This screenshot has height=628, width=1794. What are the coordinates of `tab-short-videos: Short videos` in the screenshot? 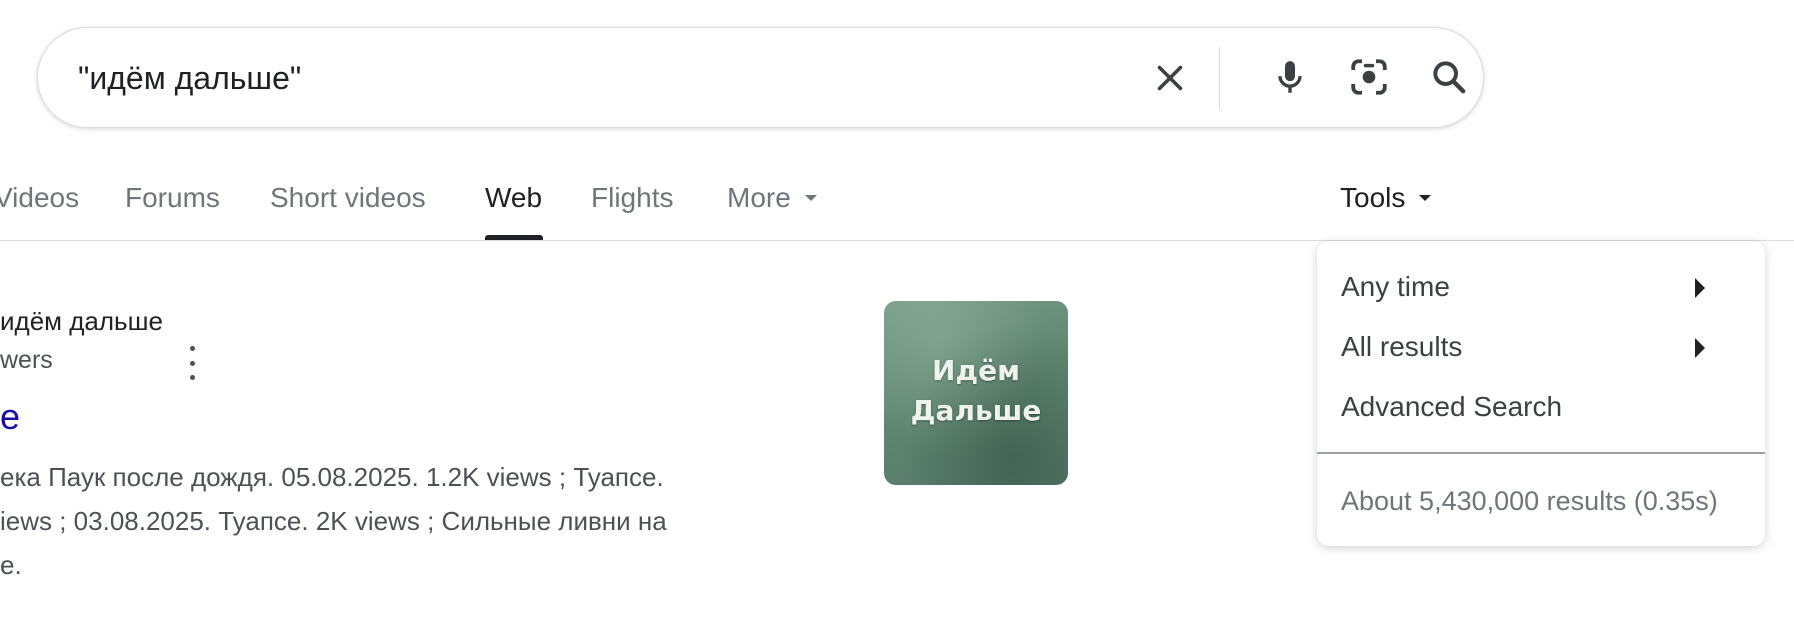 It's located at (348, 198).